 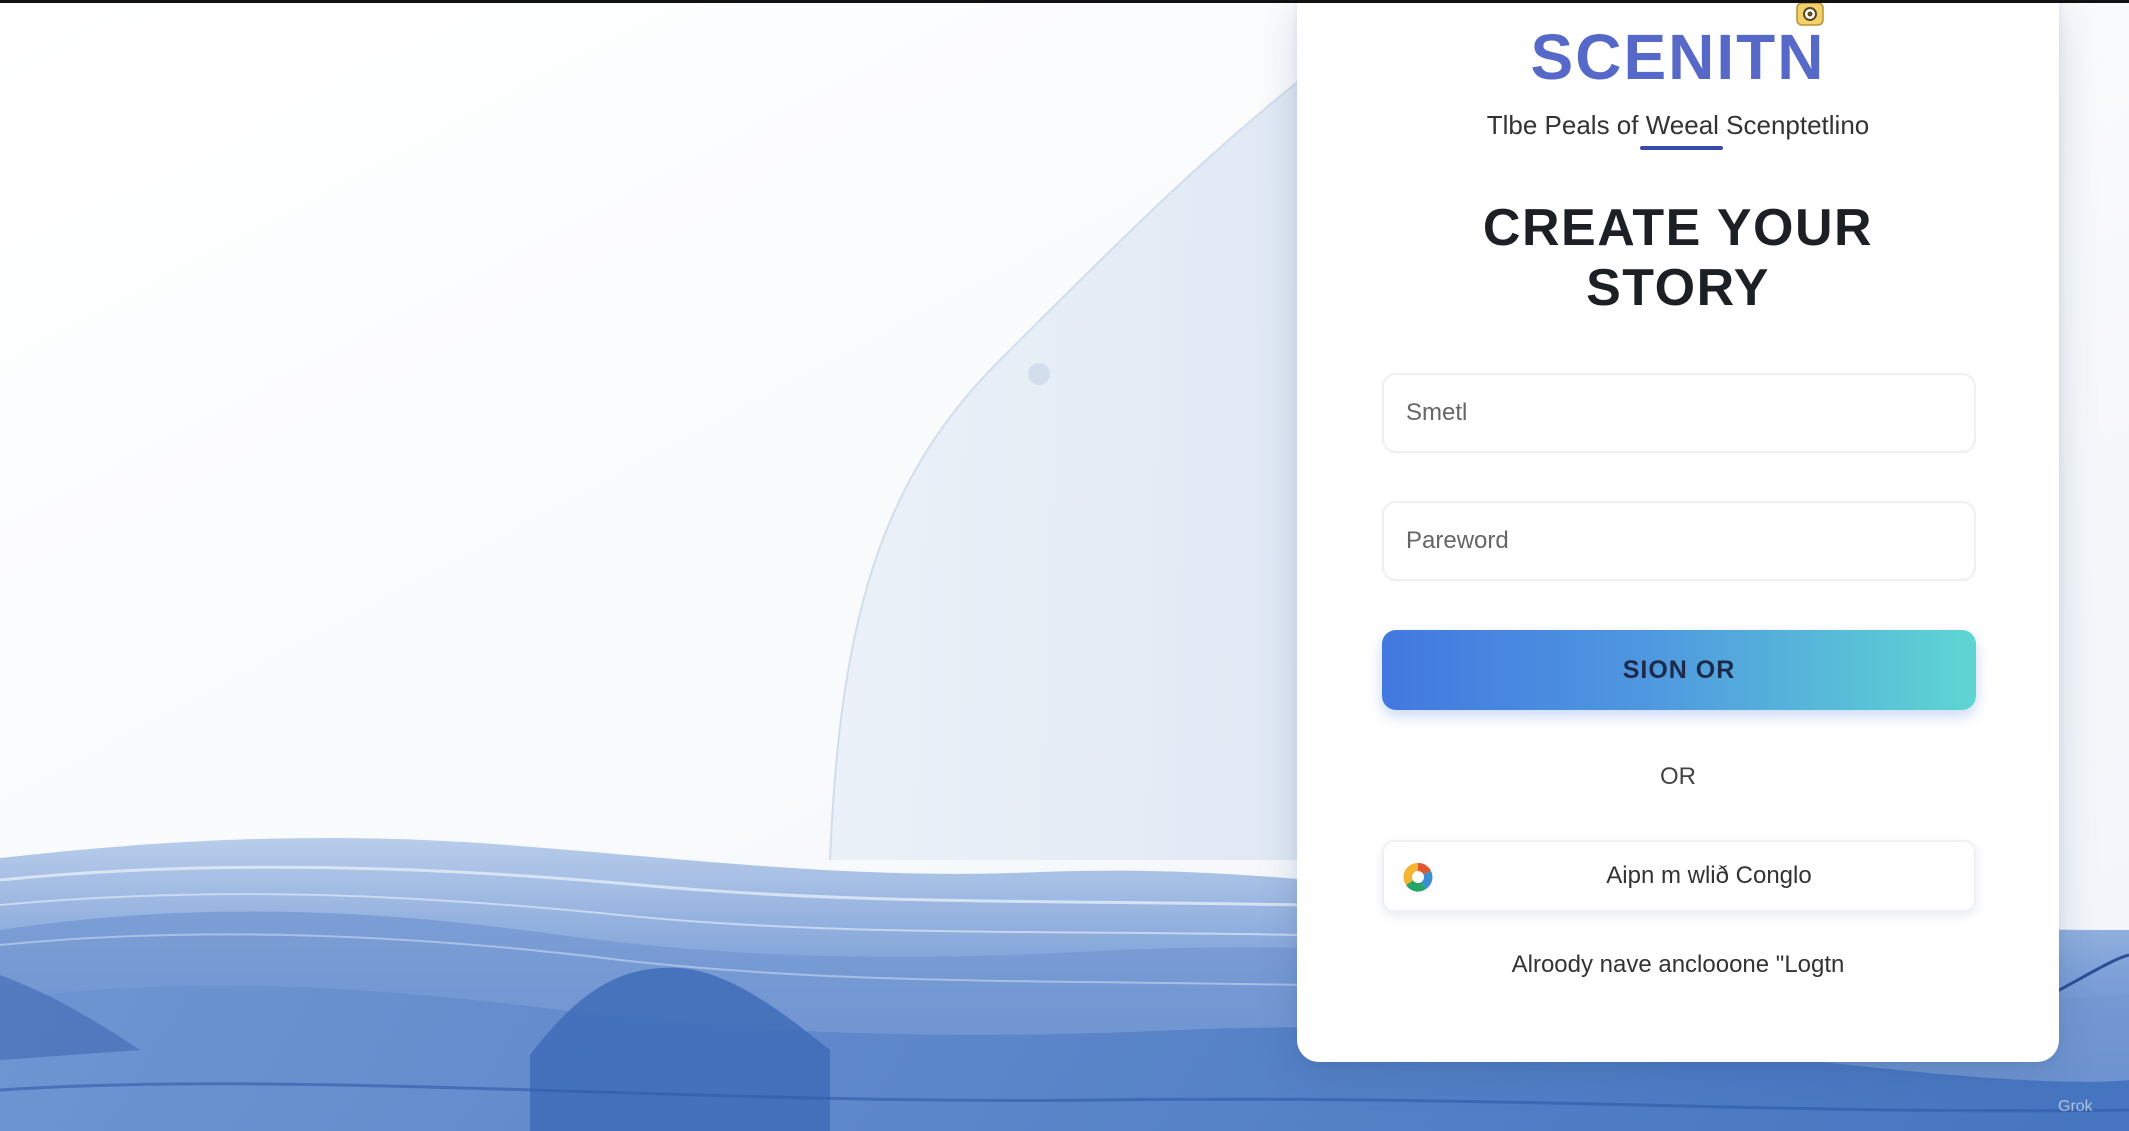 I want to click on watermark: Grok, so click(x=2075, y=1106).